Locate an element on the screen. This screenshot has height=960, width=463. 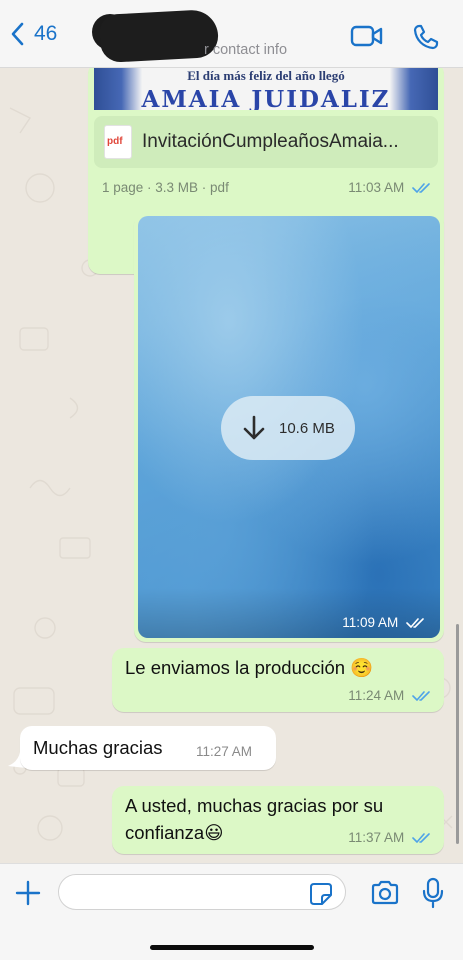
scrollbar is located at coordinates (457, 734).